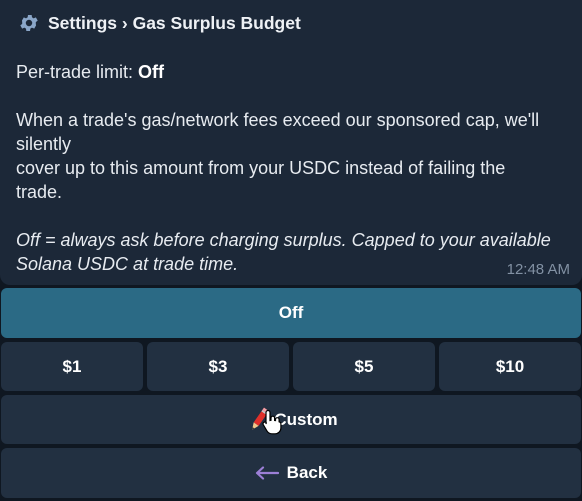 This screenshot has width=582, height=501. I want to click on amount-5-button: $5, so click(364, 366).